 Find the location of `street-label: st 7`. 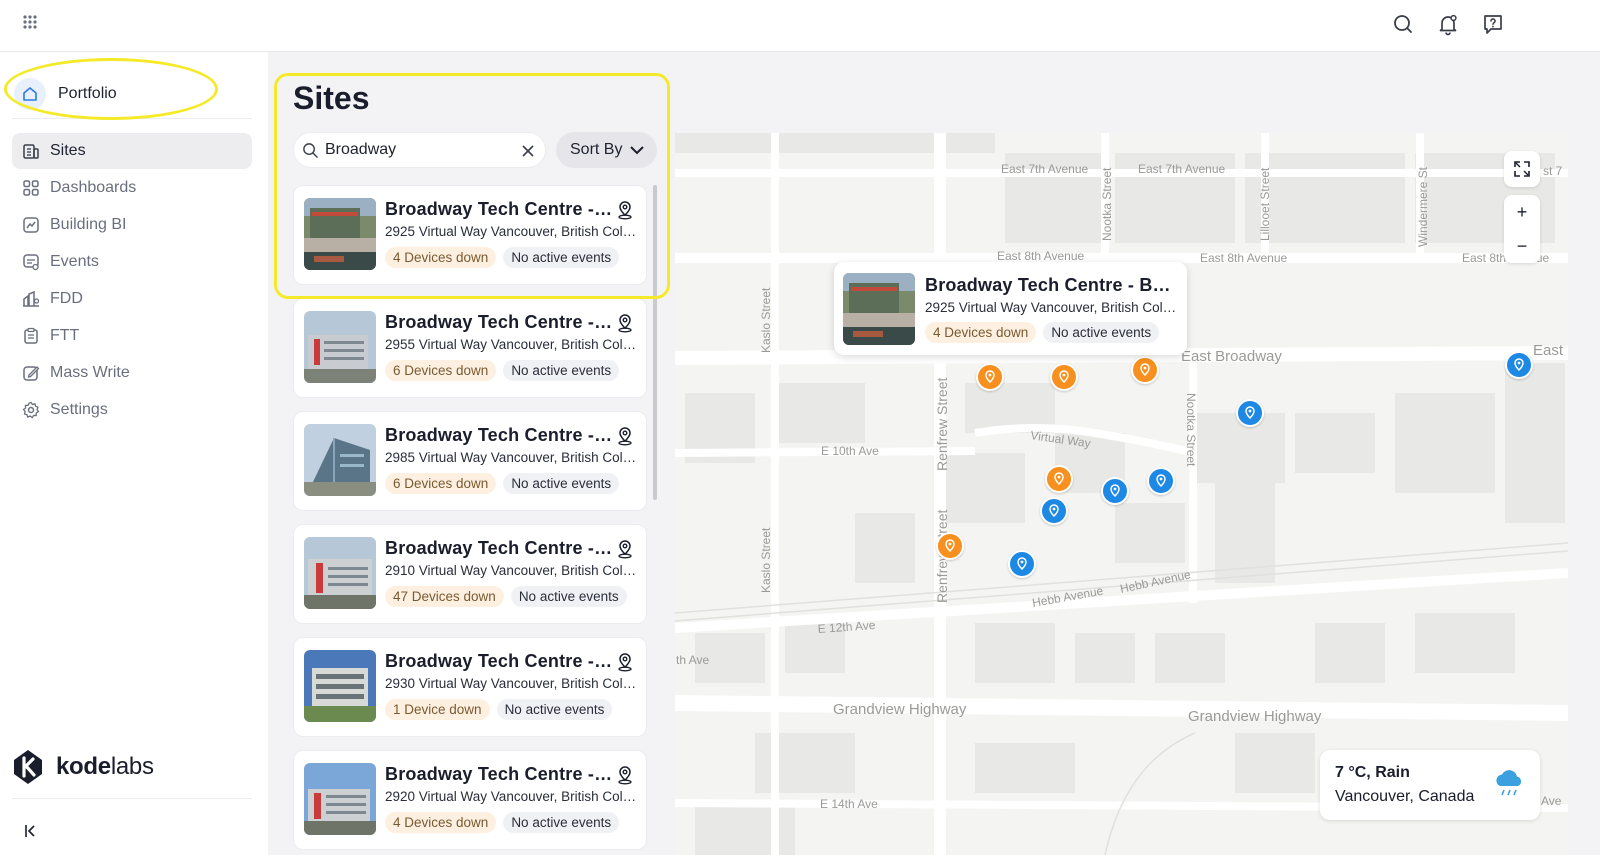

street-label: st 7 is located at coordinates (1553, 171).